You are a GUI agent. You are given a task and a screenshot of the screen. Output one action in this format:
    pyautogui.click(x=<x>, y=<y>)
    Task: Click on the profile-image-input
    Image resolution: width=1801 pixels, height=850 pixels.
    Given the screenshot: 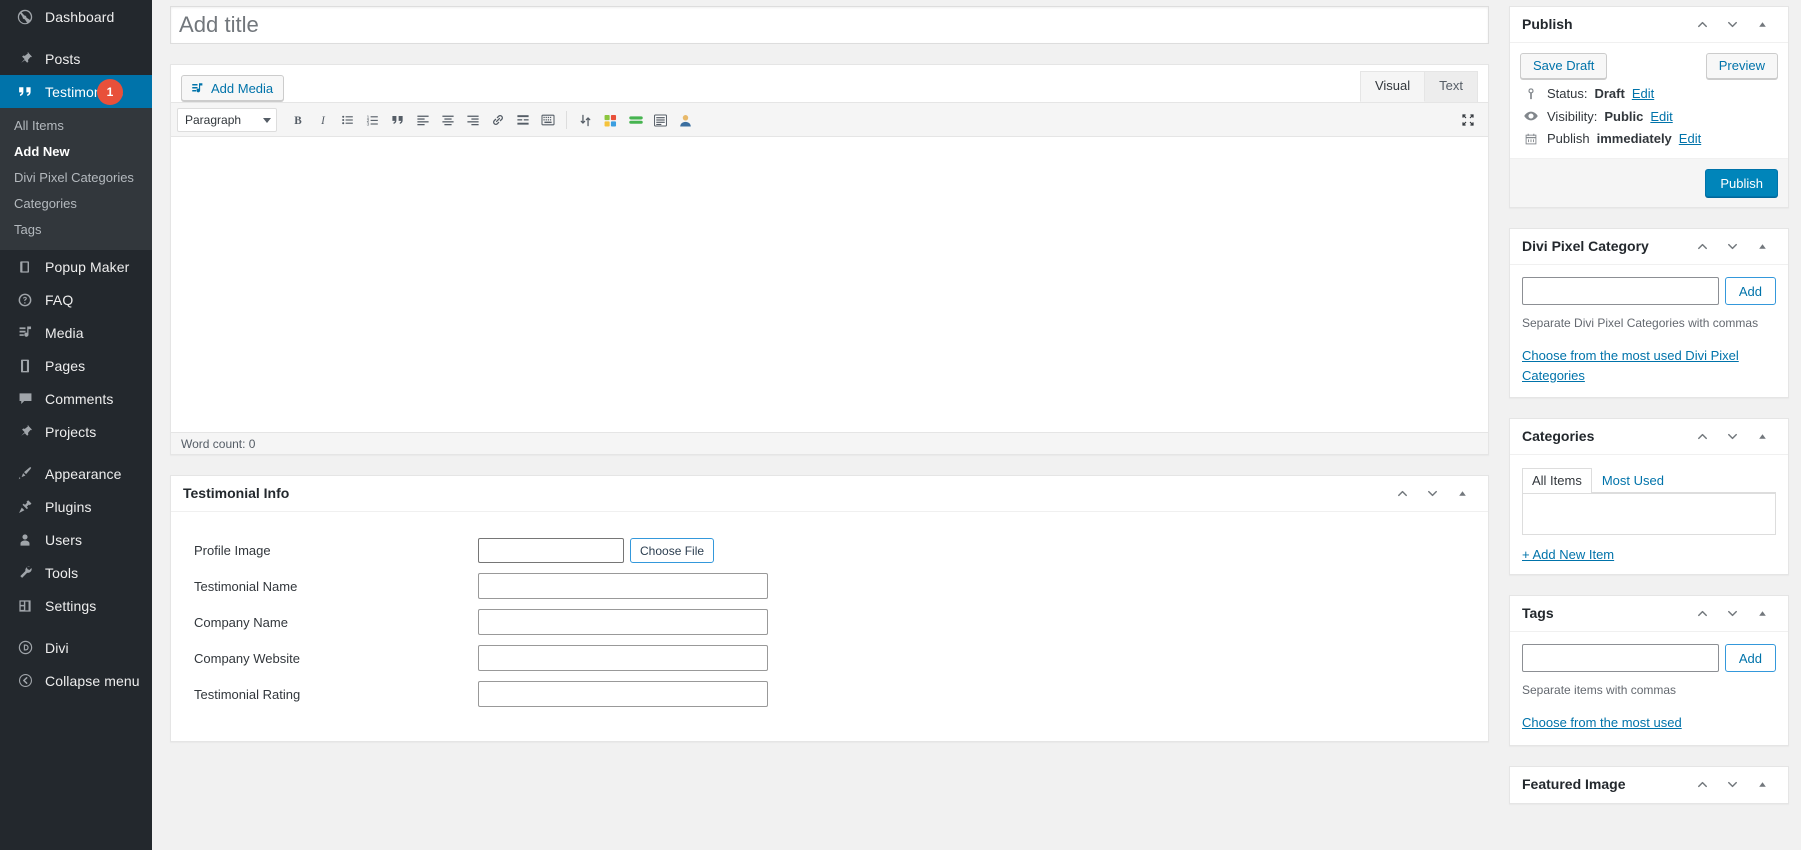 What is the action you would take?
    pyautogui.click(x=551, y=550)
    